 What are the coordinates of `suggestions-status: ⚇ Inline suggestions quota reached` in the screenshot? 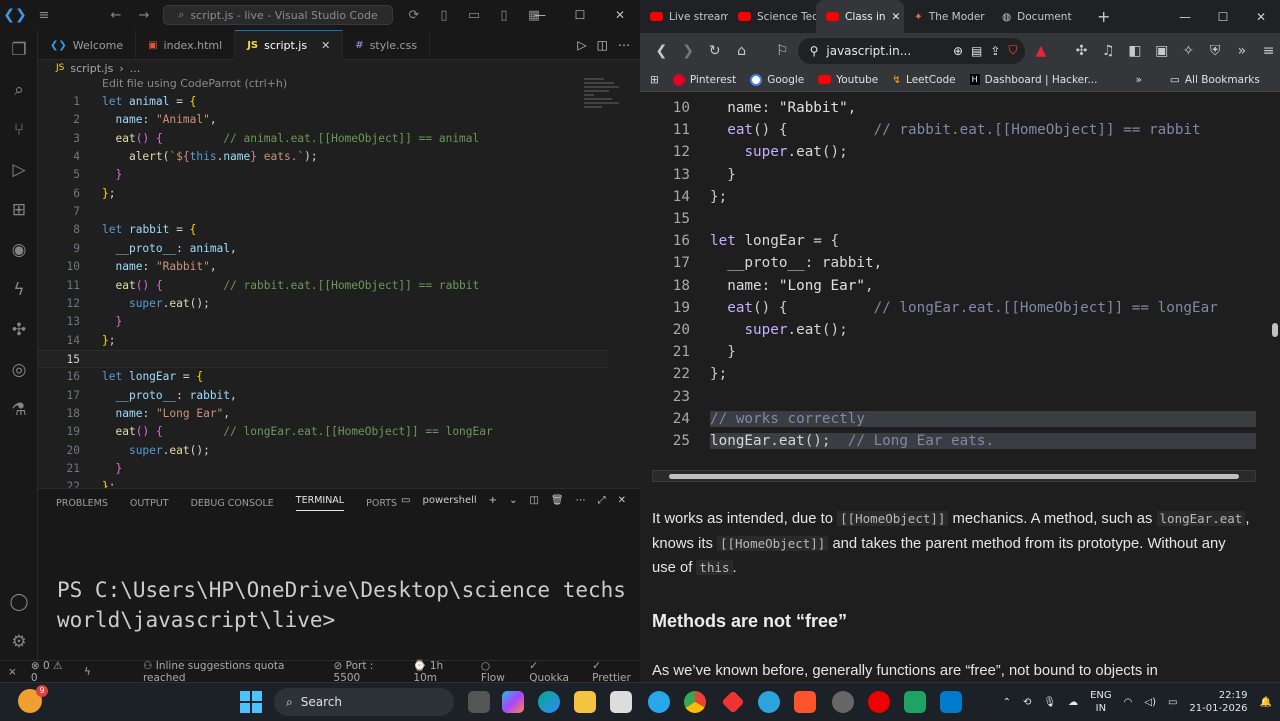 It's located at (231, 671).